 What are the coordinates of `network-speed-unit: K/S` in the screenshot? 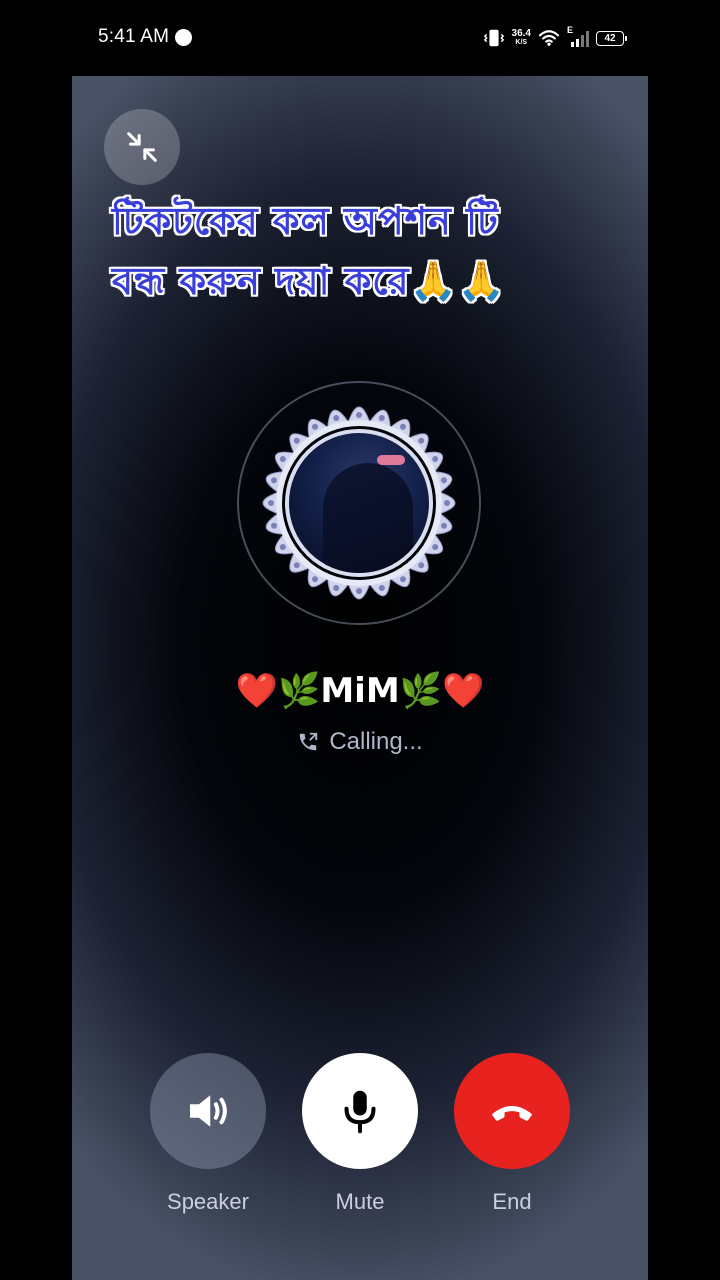 It's located at (521, 42).